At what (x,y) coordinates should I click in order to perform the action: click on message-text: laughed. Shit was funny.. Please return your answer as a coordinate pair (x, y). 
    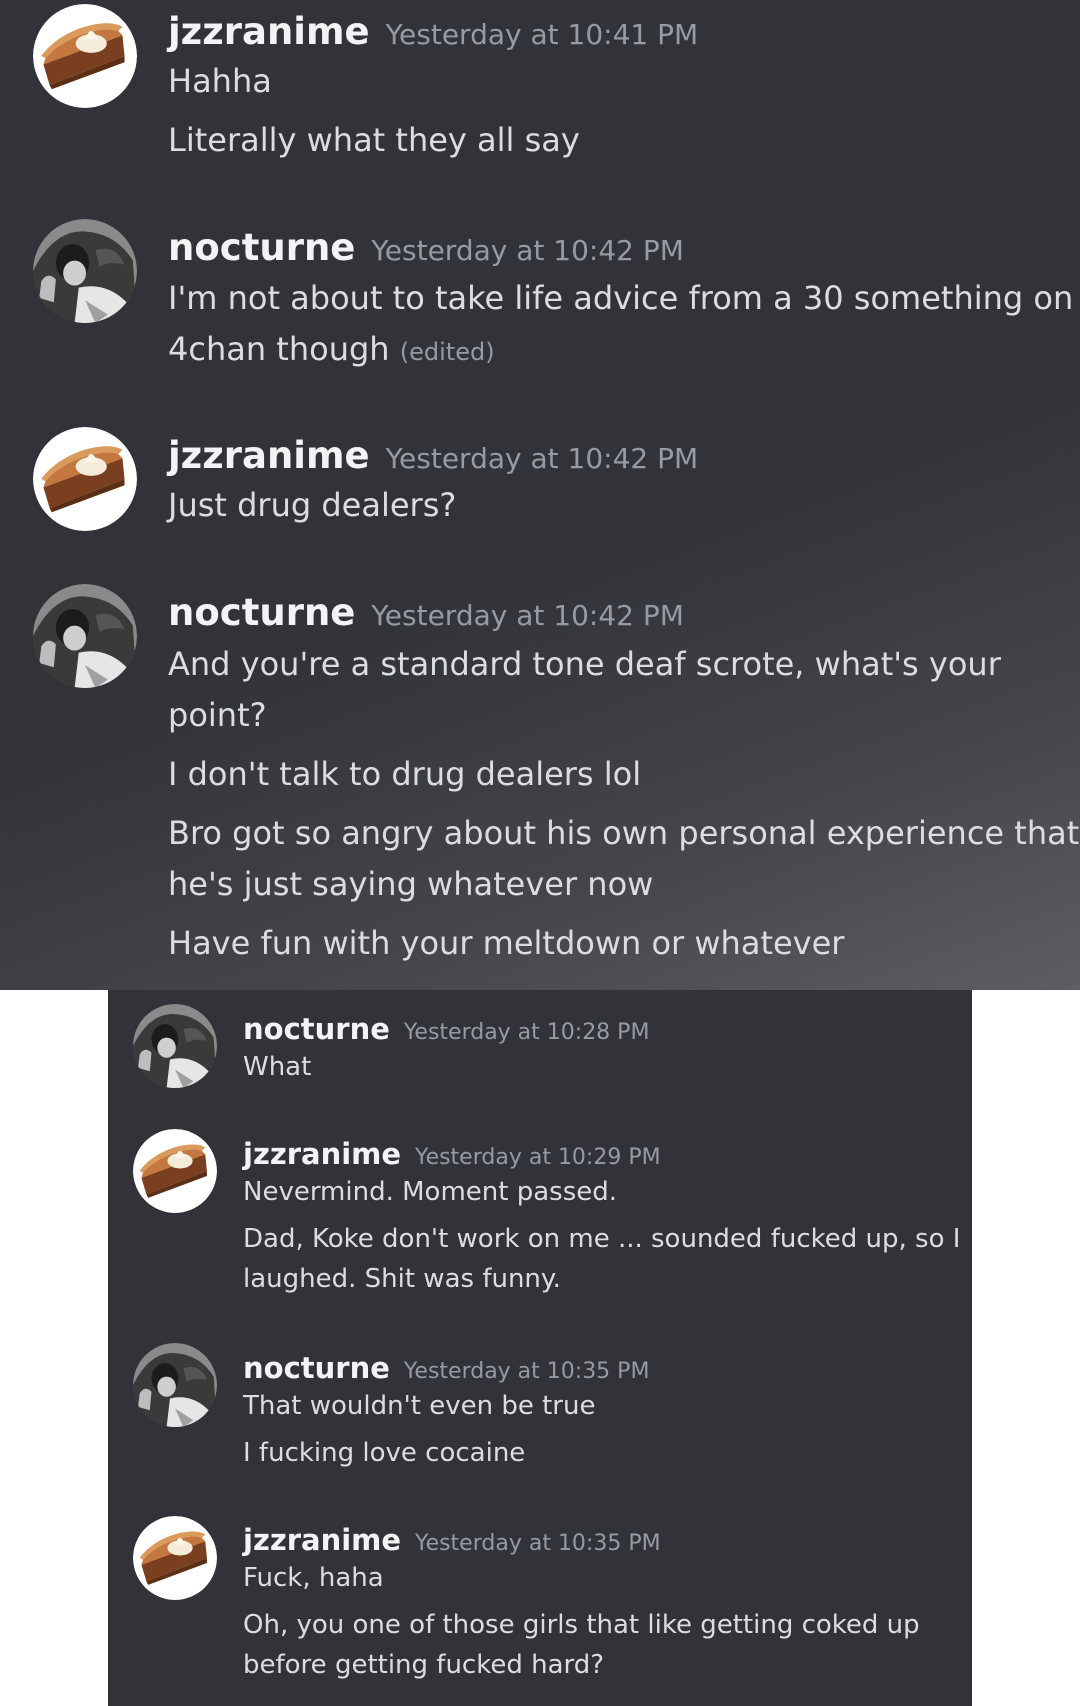
    Looking at the image, I should click on (402, 1279).